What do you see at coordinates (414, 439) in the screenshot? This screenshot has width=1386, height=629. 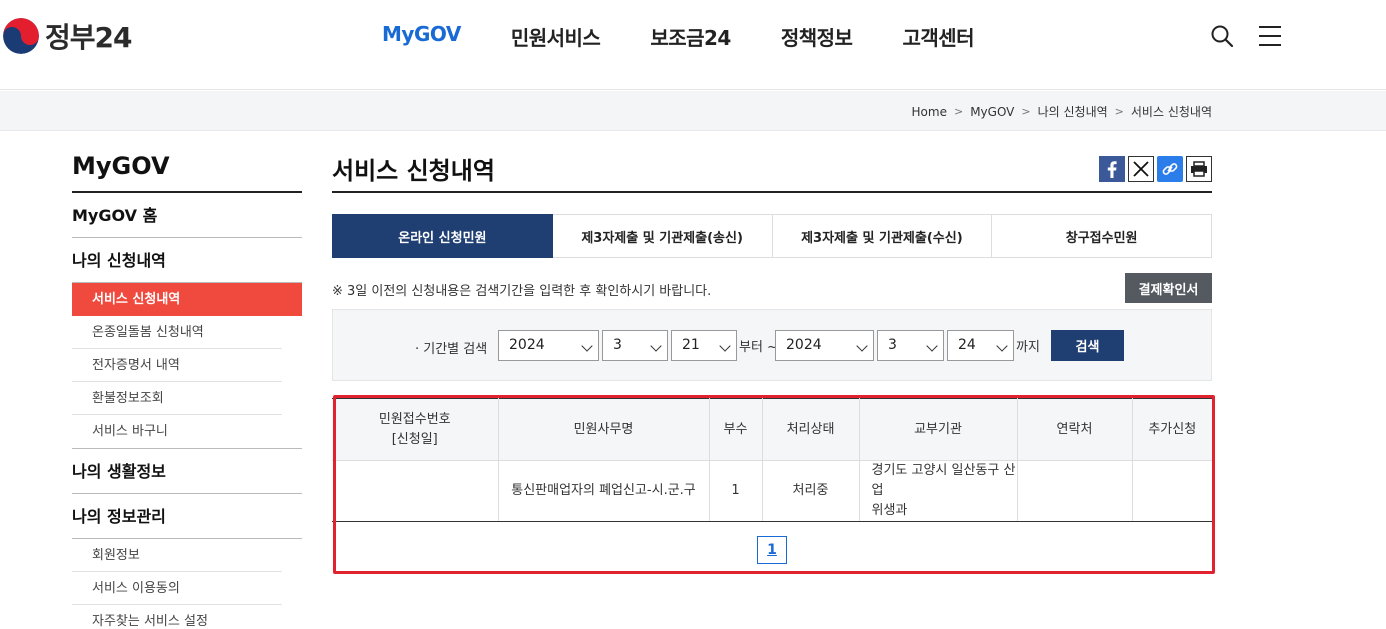 I see `header-apply-date-label: [신청일]` at bounding box center [414, 439].